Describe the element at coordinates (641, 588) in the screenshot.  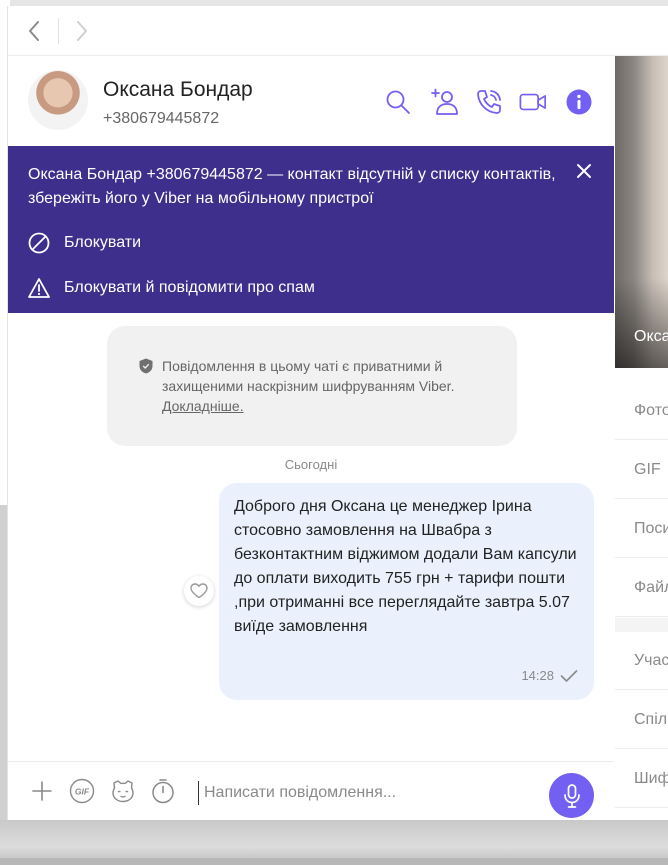
I see `info-item-files: Файли` at that location.